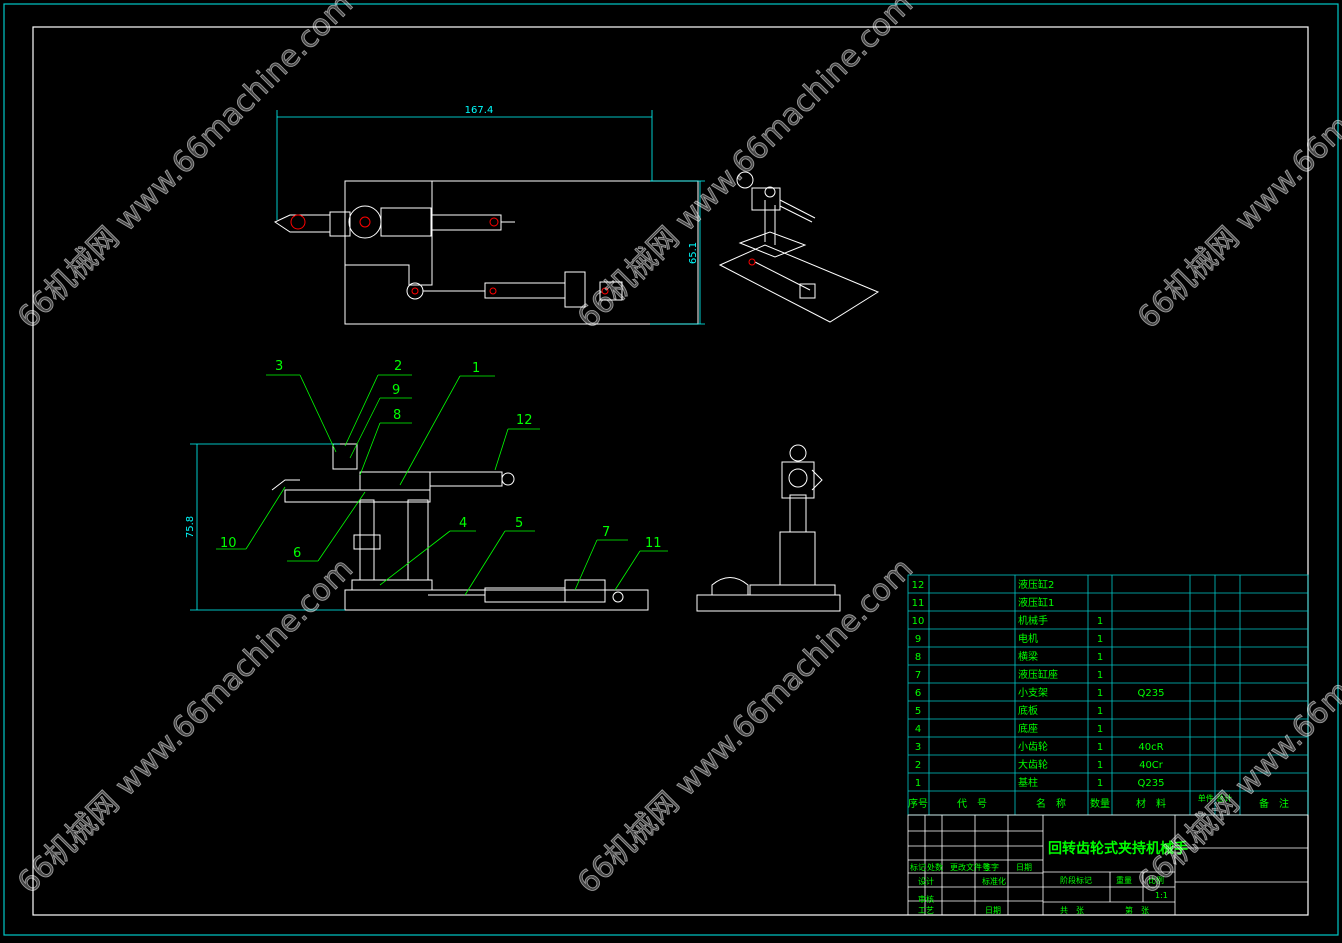 Image resolution: width=1342 pixels, height=943 pixels. What do you see at coordinates (768, 528) in the screenshot?
I see `side-view` at bounding box center [768, 528].